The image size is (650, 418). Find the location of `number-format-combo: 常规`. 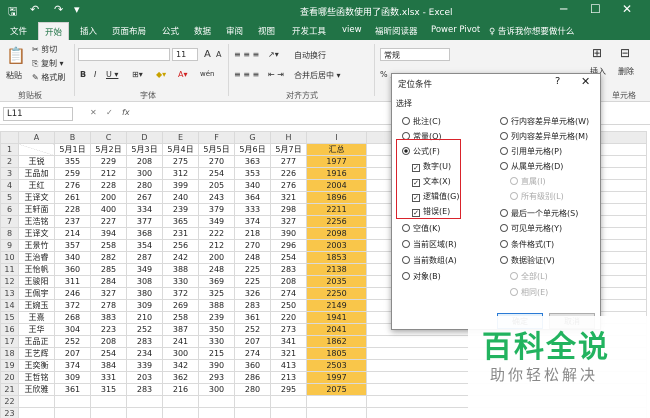

number-format-combo: 常规 is located at coordinates (415, 54).